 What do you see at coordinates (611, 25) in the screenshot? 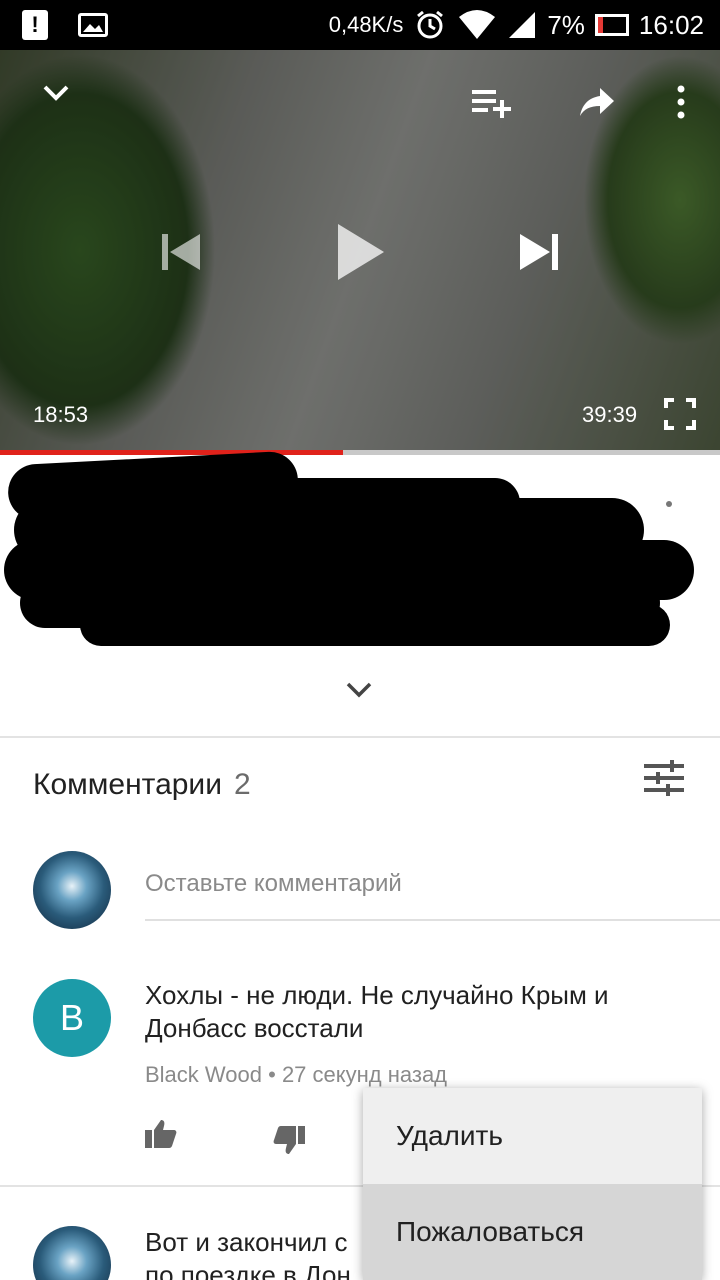
I see `battery-icon` at bounding box center [611, 25].